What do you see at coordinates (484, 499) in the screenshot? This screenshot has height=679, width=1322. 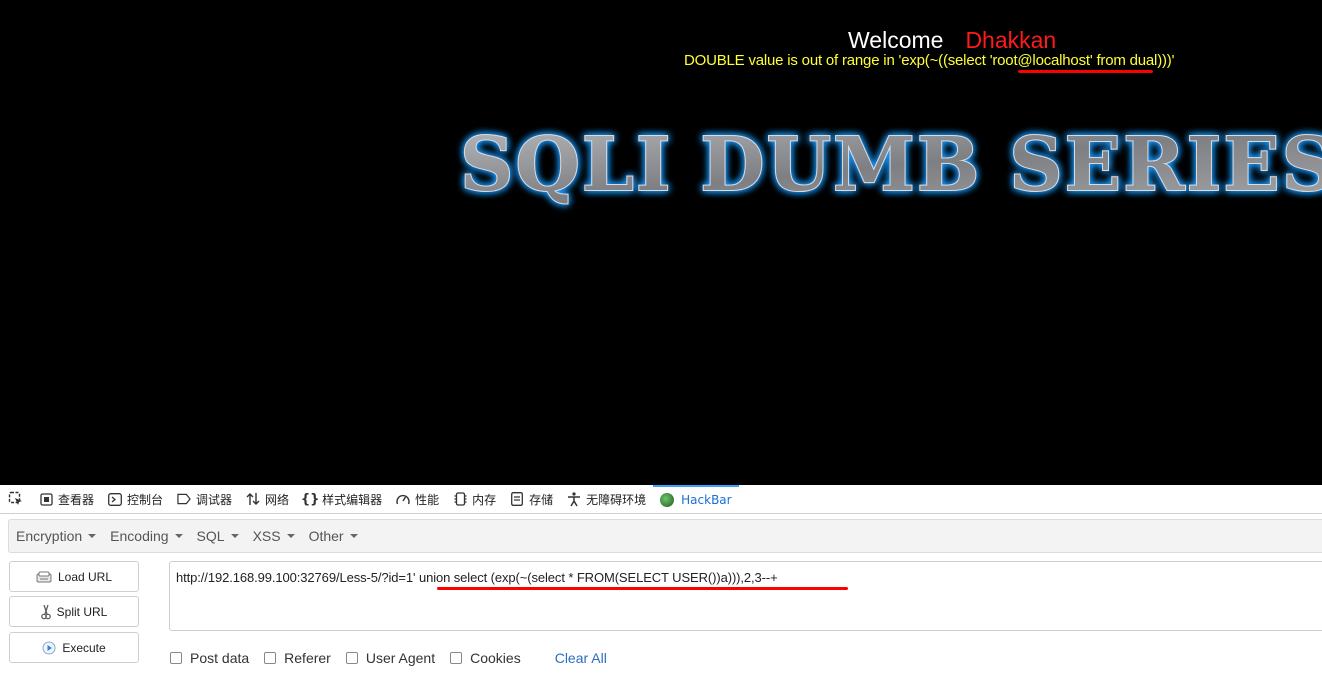 I see `tab-label: 内存` at bounding box center [484, 499].